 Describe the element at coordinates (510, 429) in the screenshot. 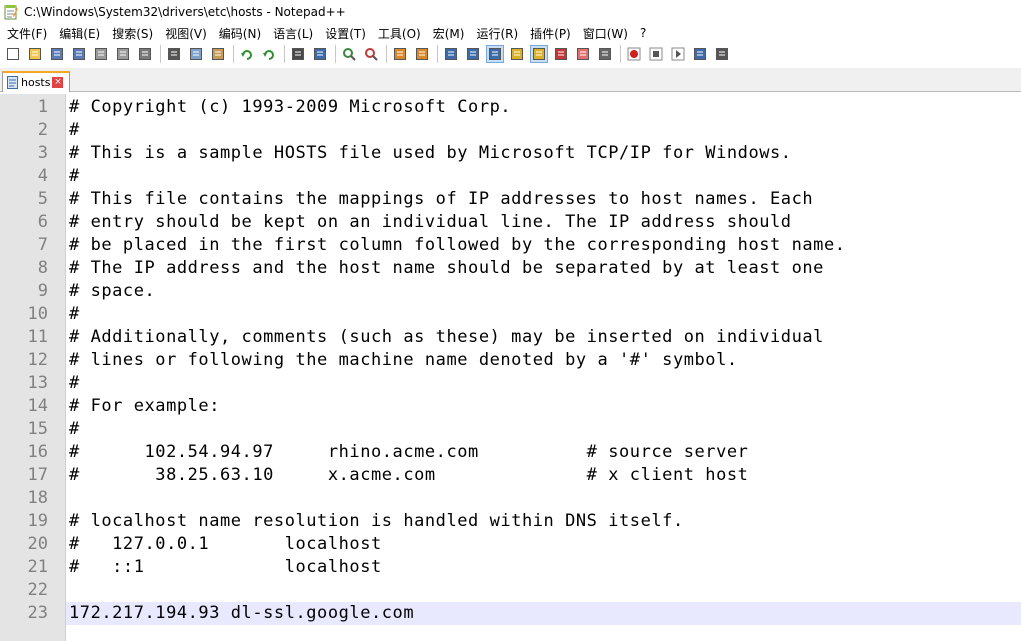

I see `editor-line: 15 #` at that location.